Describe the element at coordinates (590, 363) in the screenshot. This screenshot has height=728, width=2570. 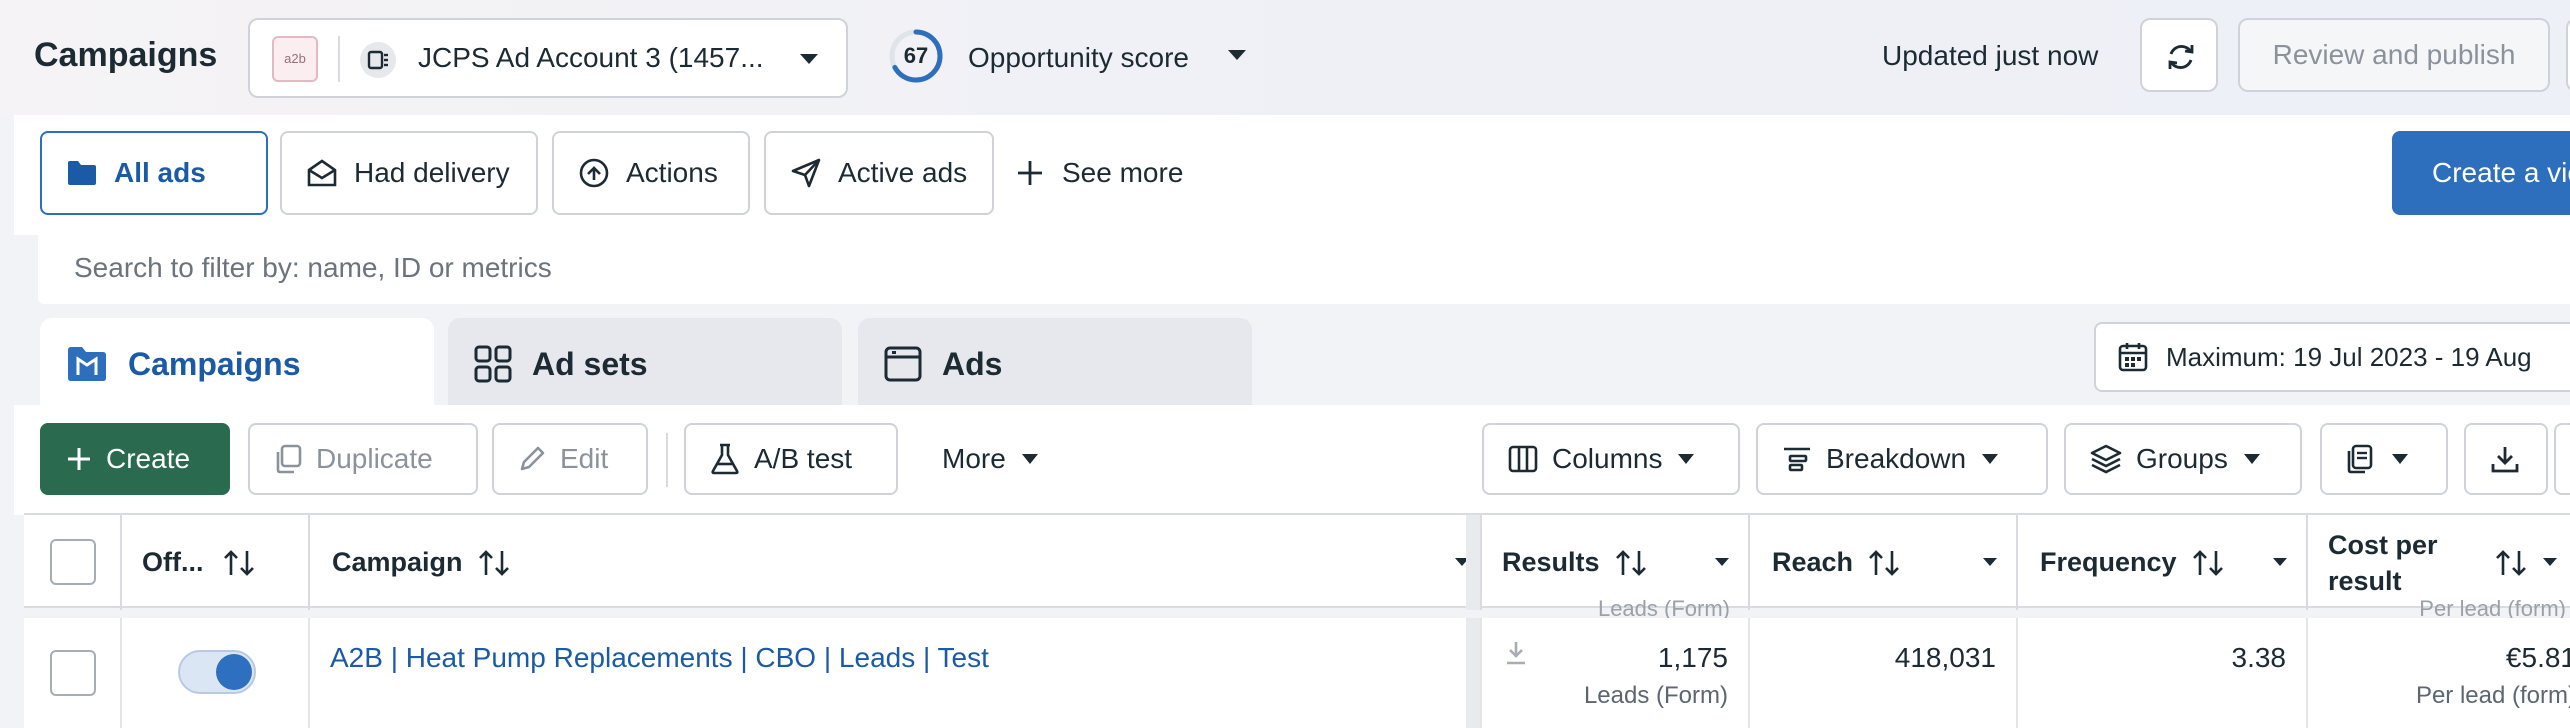
I see `tab-label: Ad sets` at that location.